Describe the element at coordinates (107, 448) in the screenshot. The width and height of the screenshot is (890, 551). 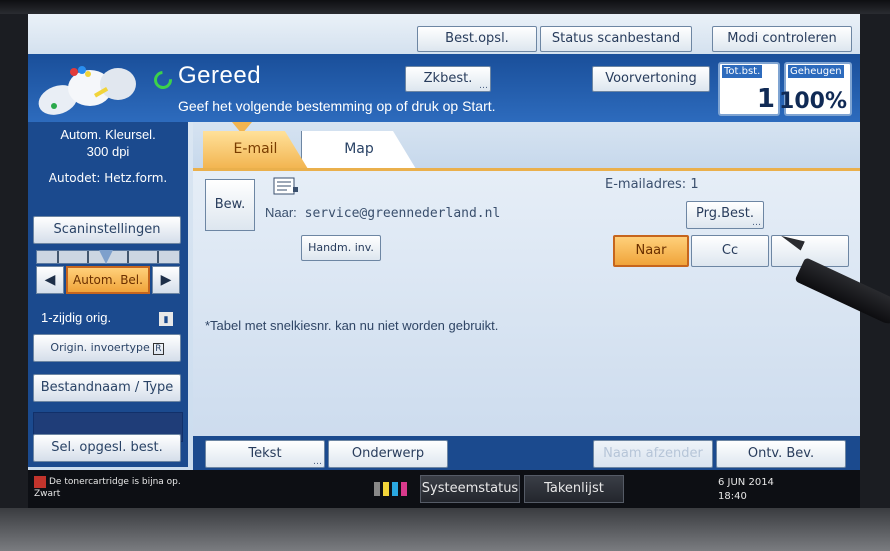
I see `select-stored-file-button: Sel. opgesl. best.` at that location.